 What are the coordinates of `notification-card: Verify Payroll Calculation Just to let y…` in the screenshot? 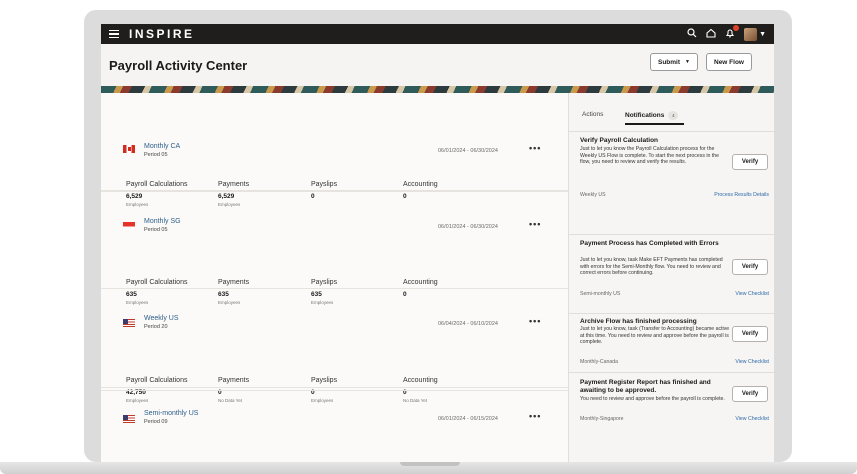 It's located at (671, 167).